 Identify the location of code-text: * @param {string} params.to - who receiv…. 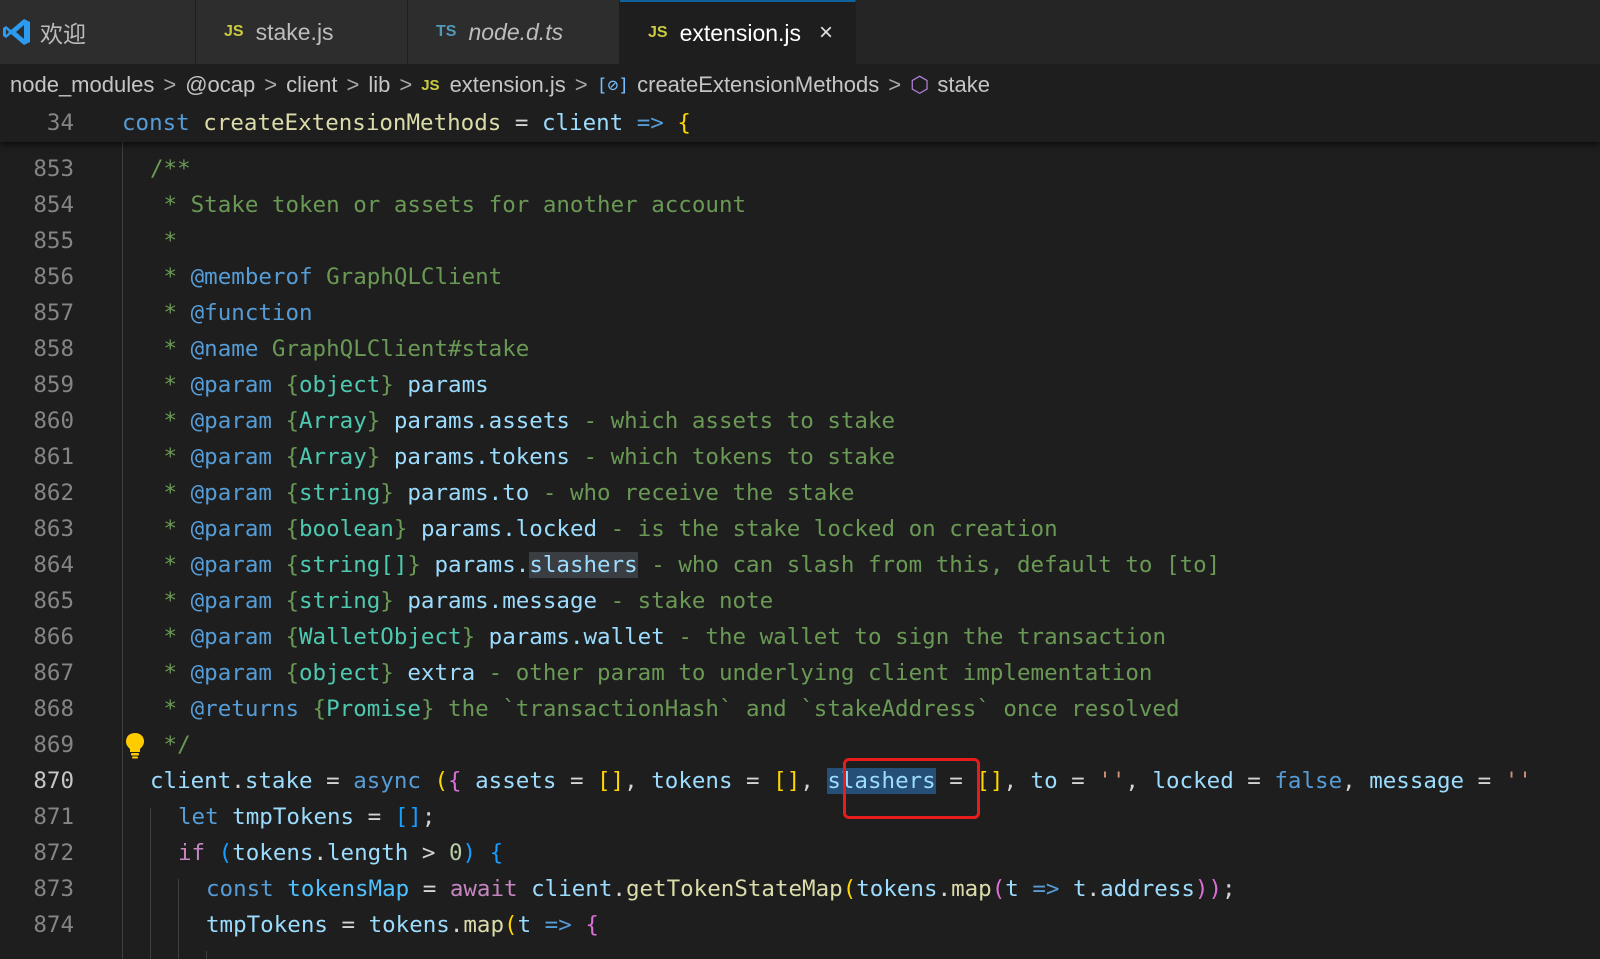
(502, 493).